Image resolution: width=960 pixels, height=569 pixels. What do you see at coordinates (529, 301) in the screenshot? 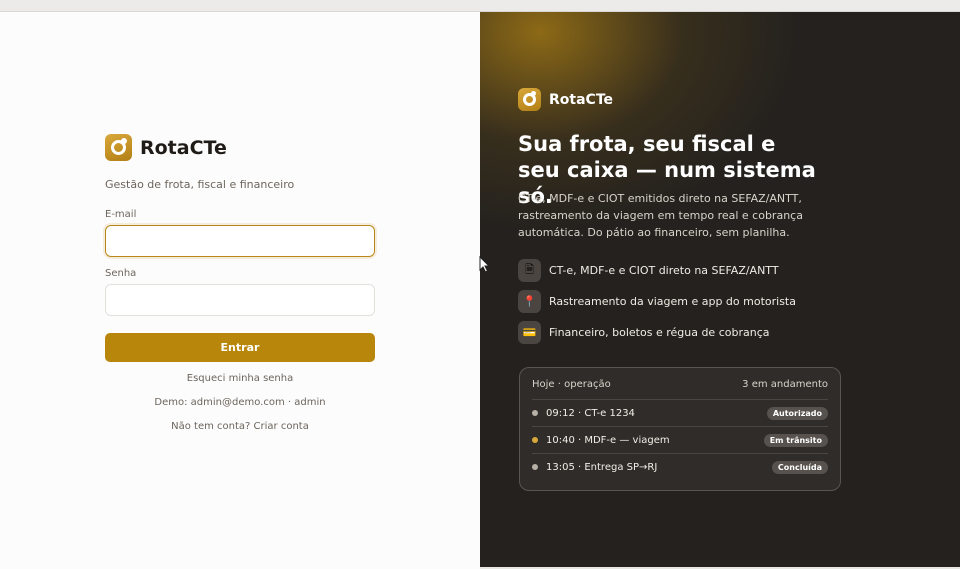
I see `pin-icon: 📍` at bounding box center [529, 301].